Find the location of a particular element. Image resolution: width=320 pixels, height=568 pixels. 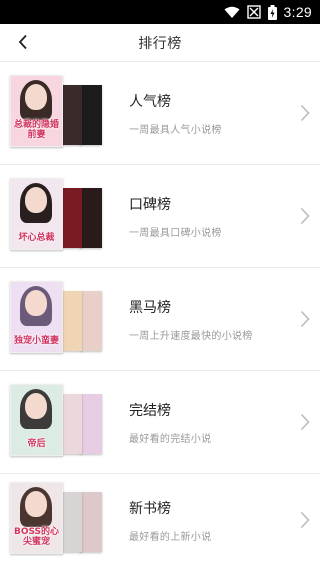

ranking-title: 人气榜 is located at coordinates (150, 101).